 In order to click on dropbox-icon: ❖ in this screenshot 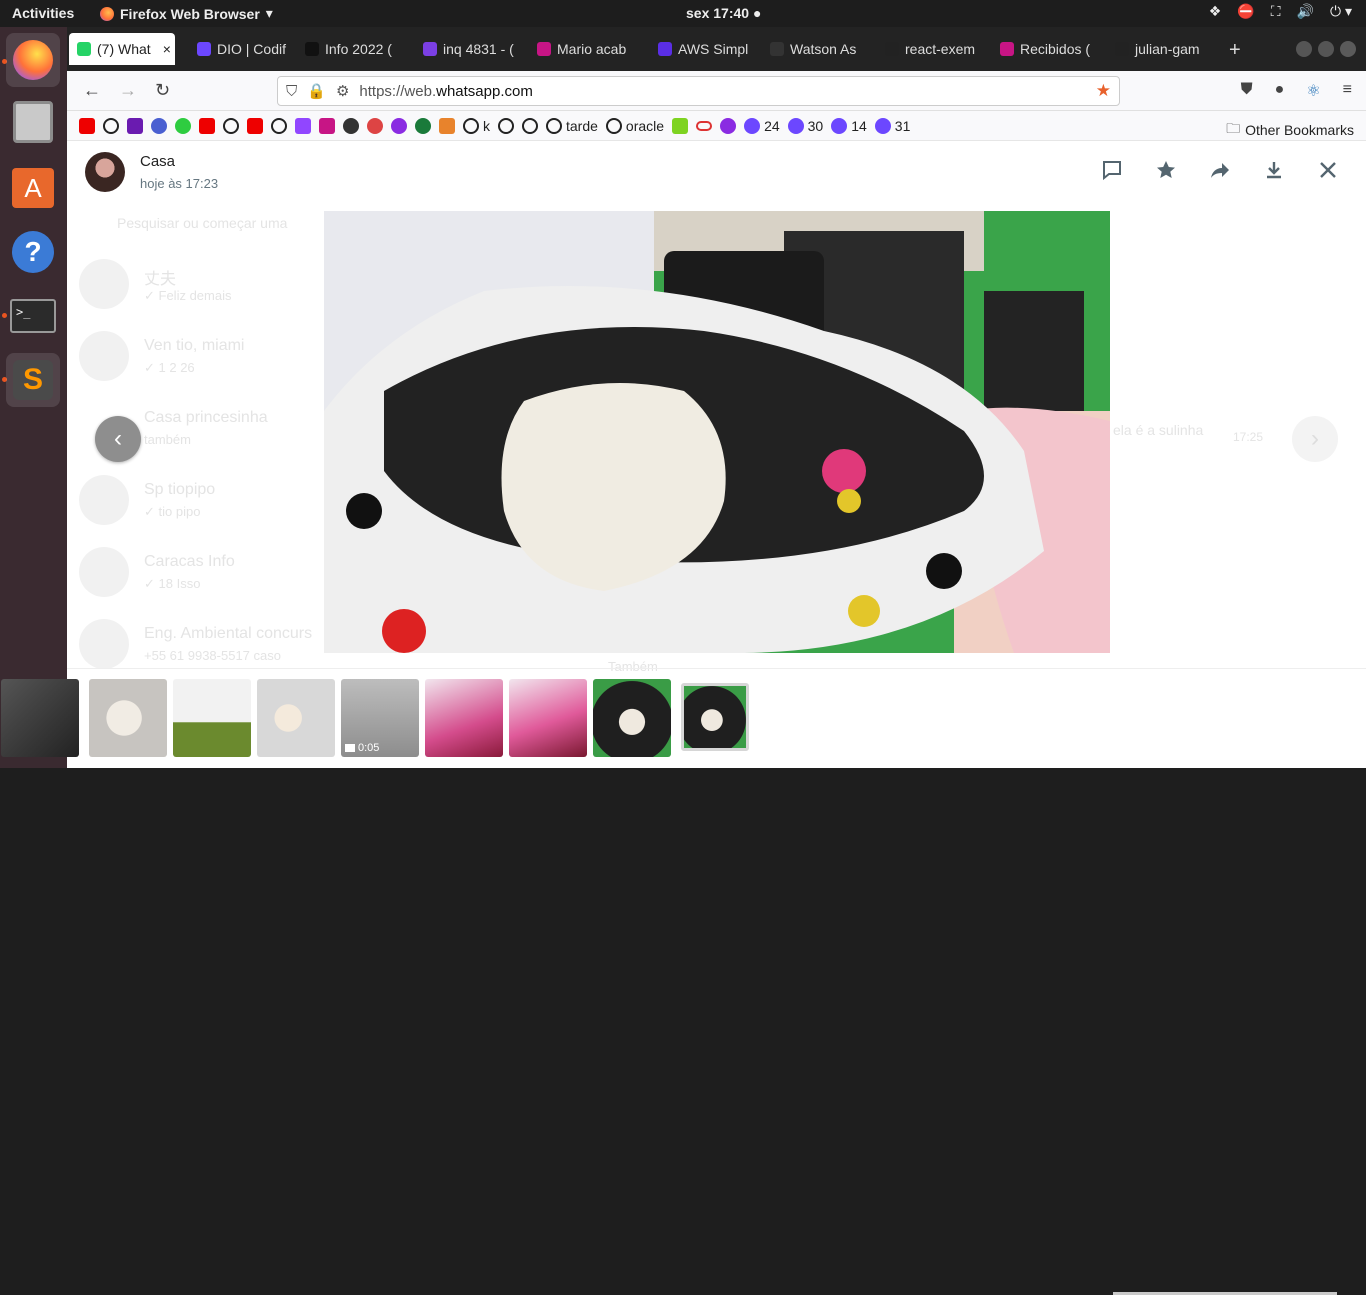, I will do `click(1215, 11)`.